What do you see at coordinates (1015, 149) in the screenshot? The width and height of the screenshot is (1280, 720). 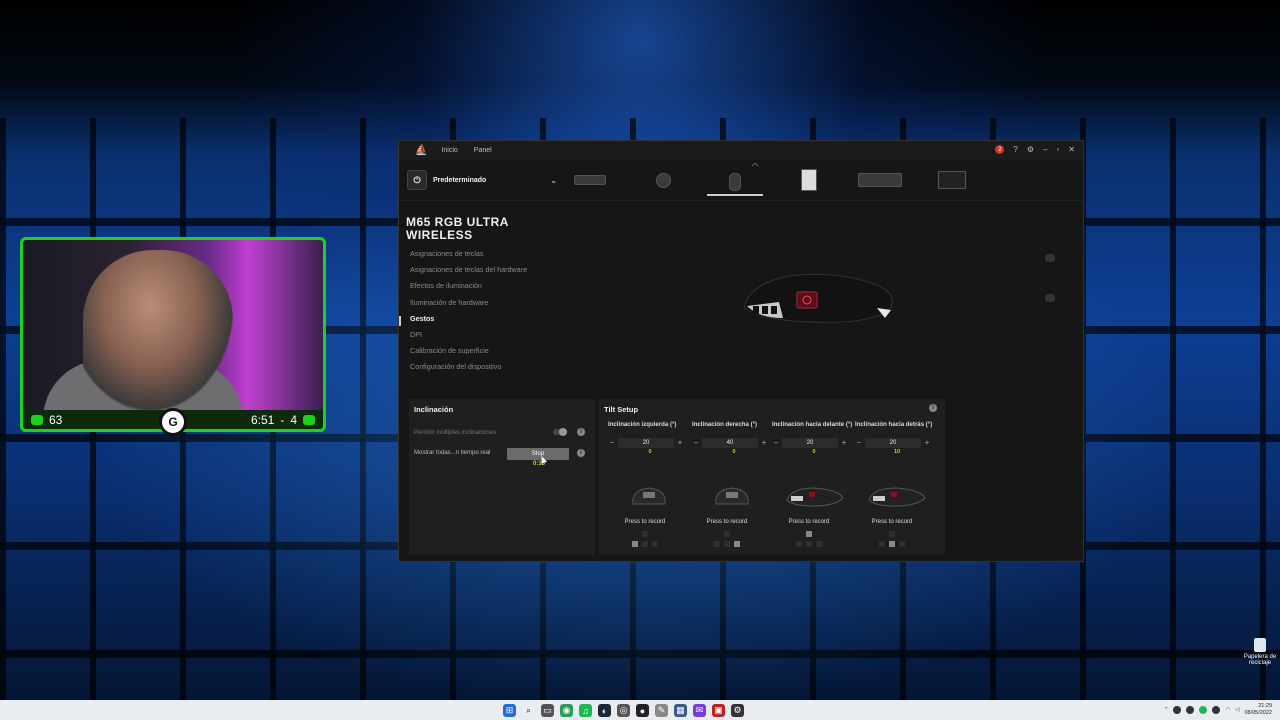 I see `help-icon: ?` at bounding box center [1015, 149].